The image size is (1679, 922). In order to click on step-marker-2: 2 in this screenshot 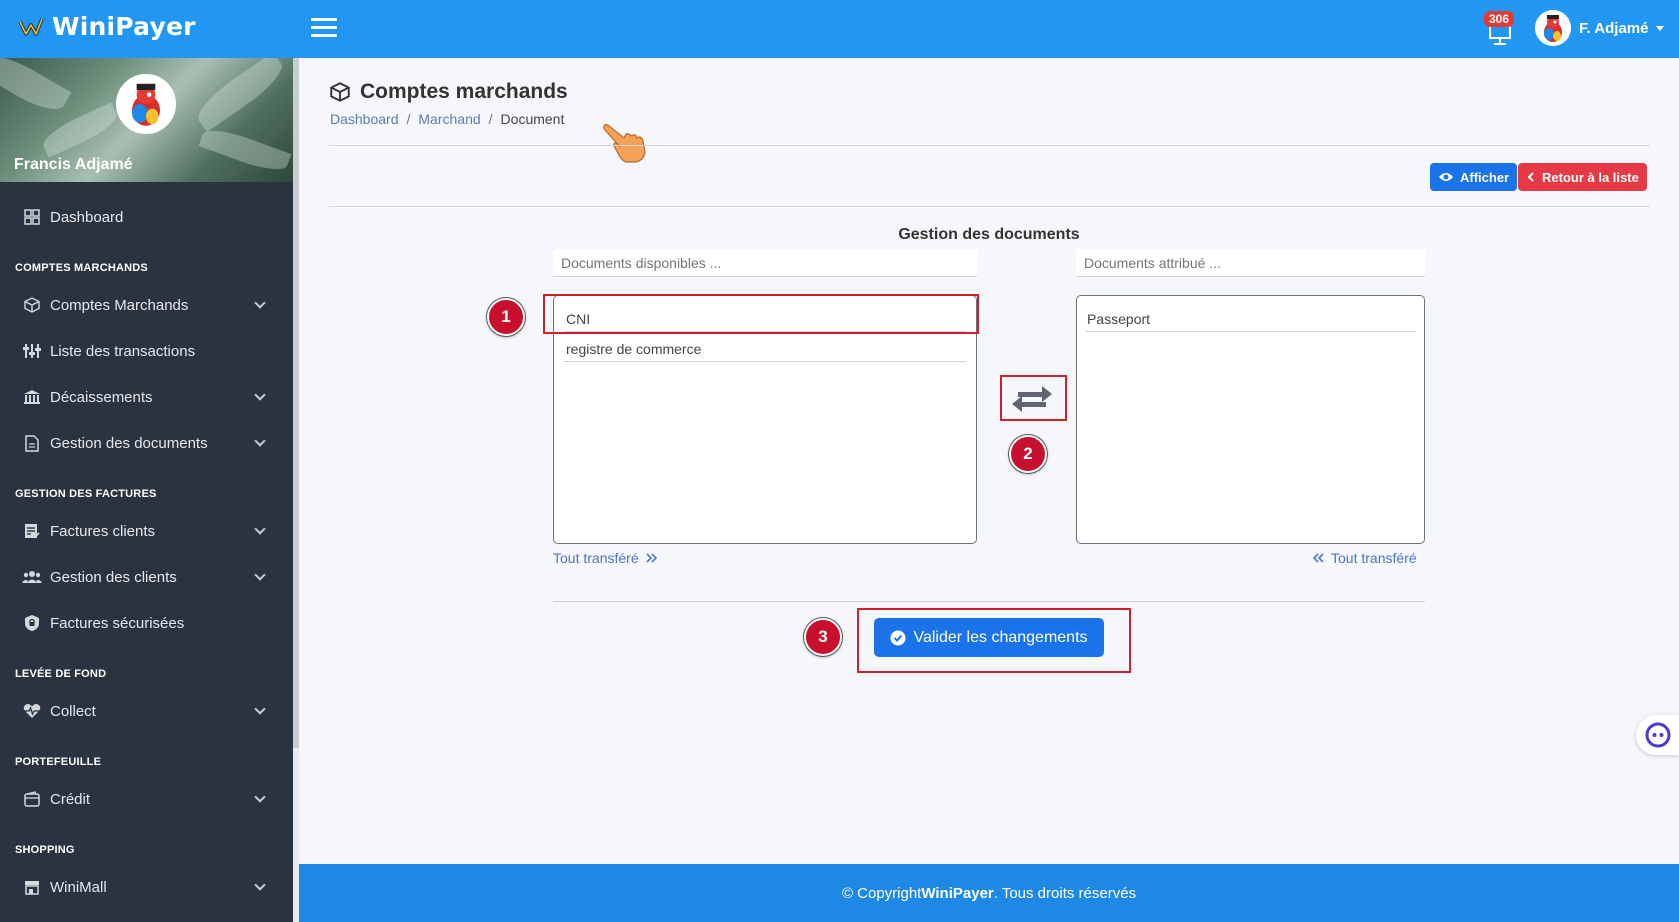, I will do `click(1028, 454)`.